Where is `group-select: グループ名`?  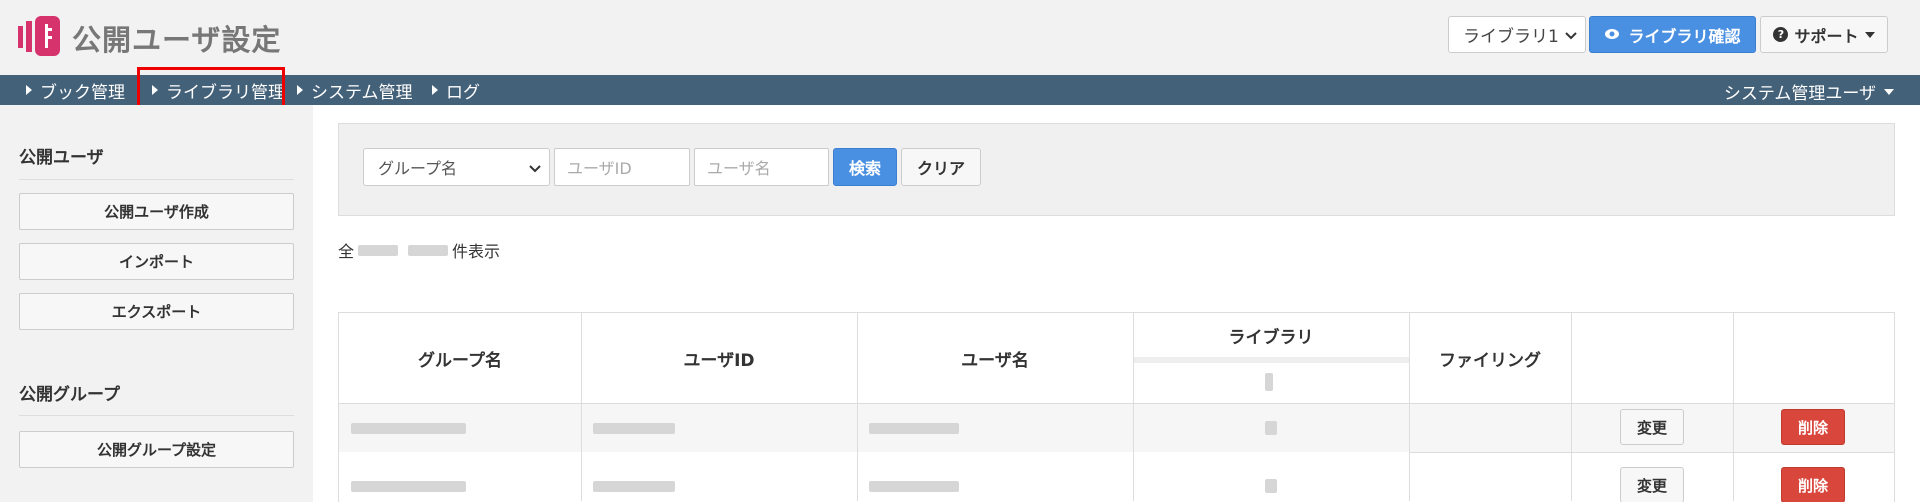 group-select: グループ名 is located at coordinates (456, 167).